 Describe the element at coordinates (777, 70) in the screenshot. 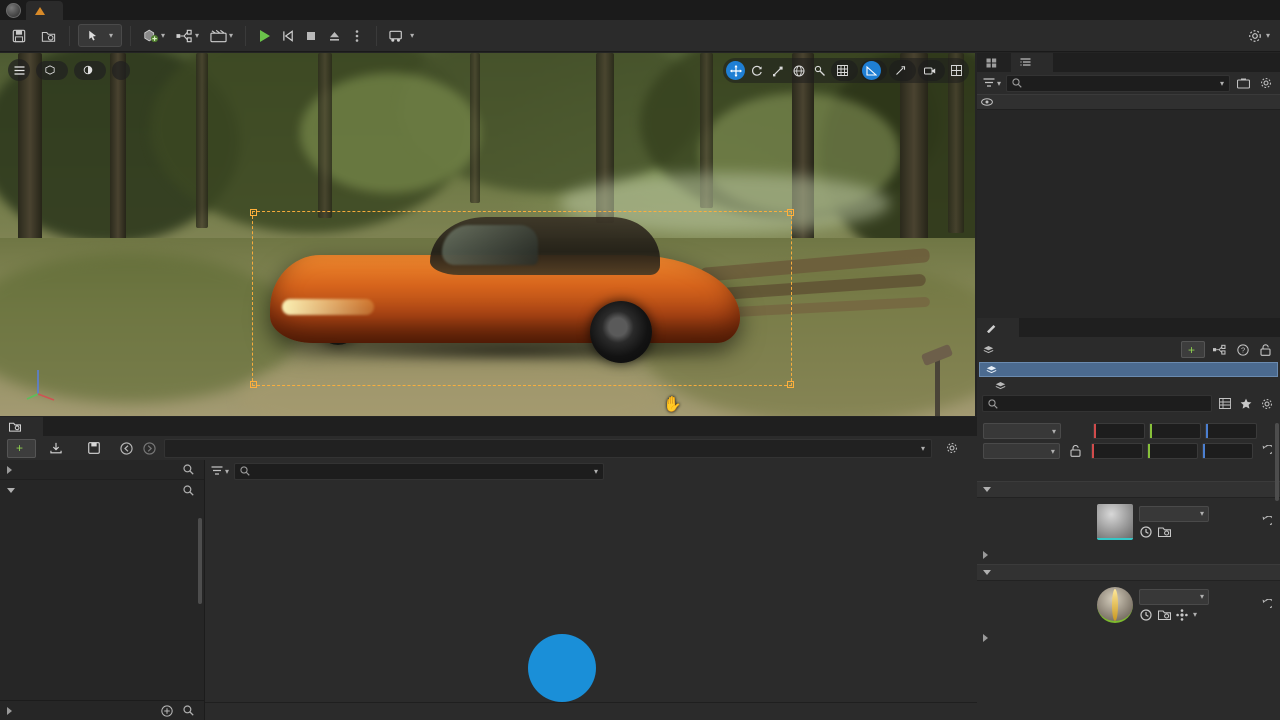

I see `scale-tool-icon` at that location.